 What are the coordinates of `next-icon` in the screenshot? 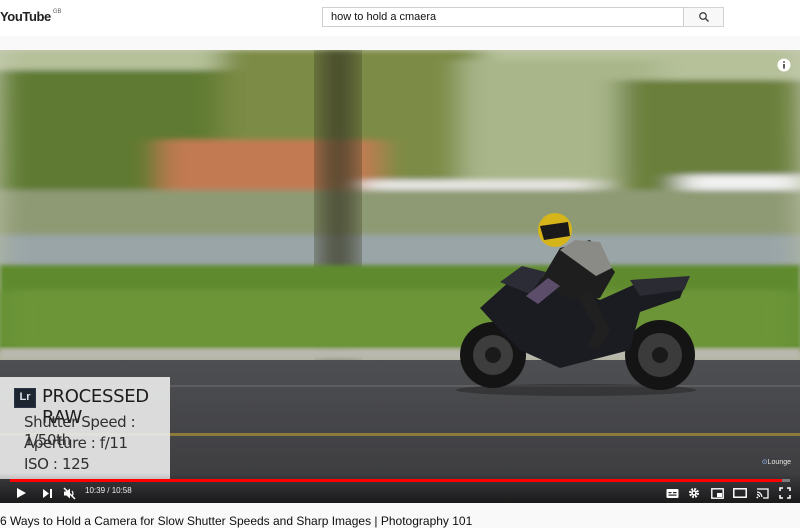 It's located at (47, 493).